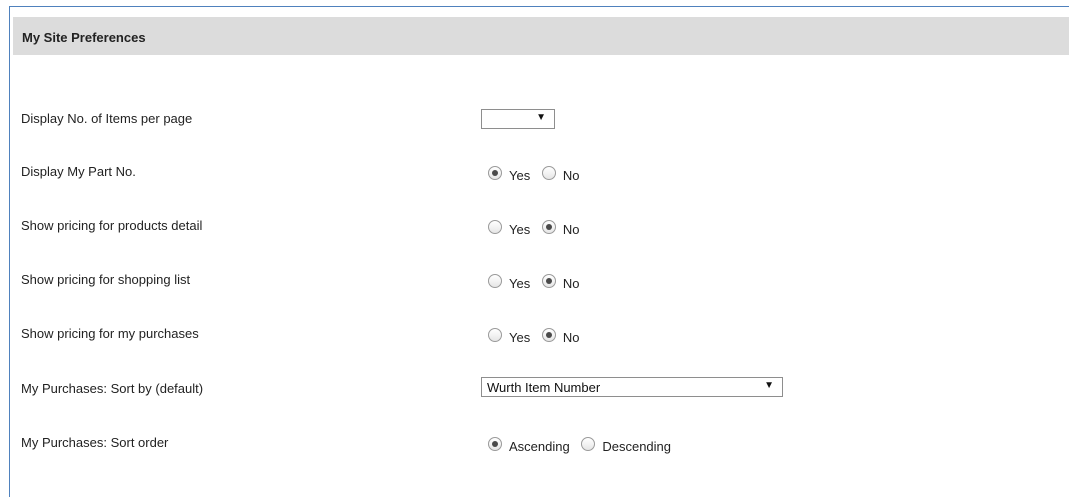 The height and width of the screenshot is (497, 1069). What do you see at coordinates (626, 445) in the screenshot?
I see `sort-order-descending: Descending` at bounding box center [626, 445].